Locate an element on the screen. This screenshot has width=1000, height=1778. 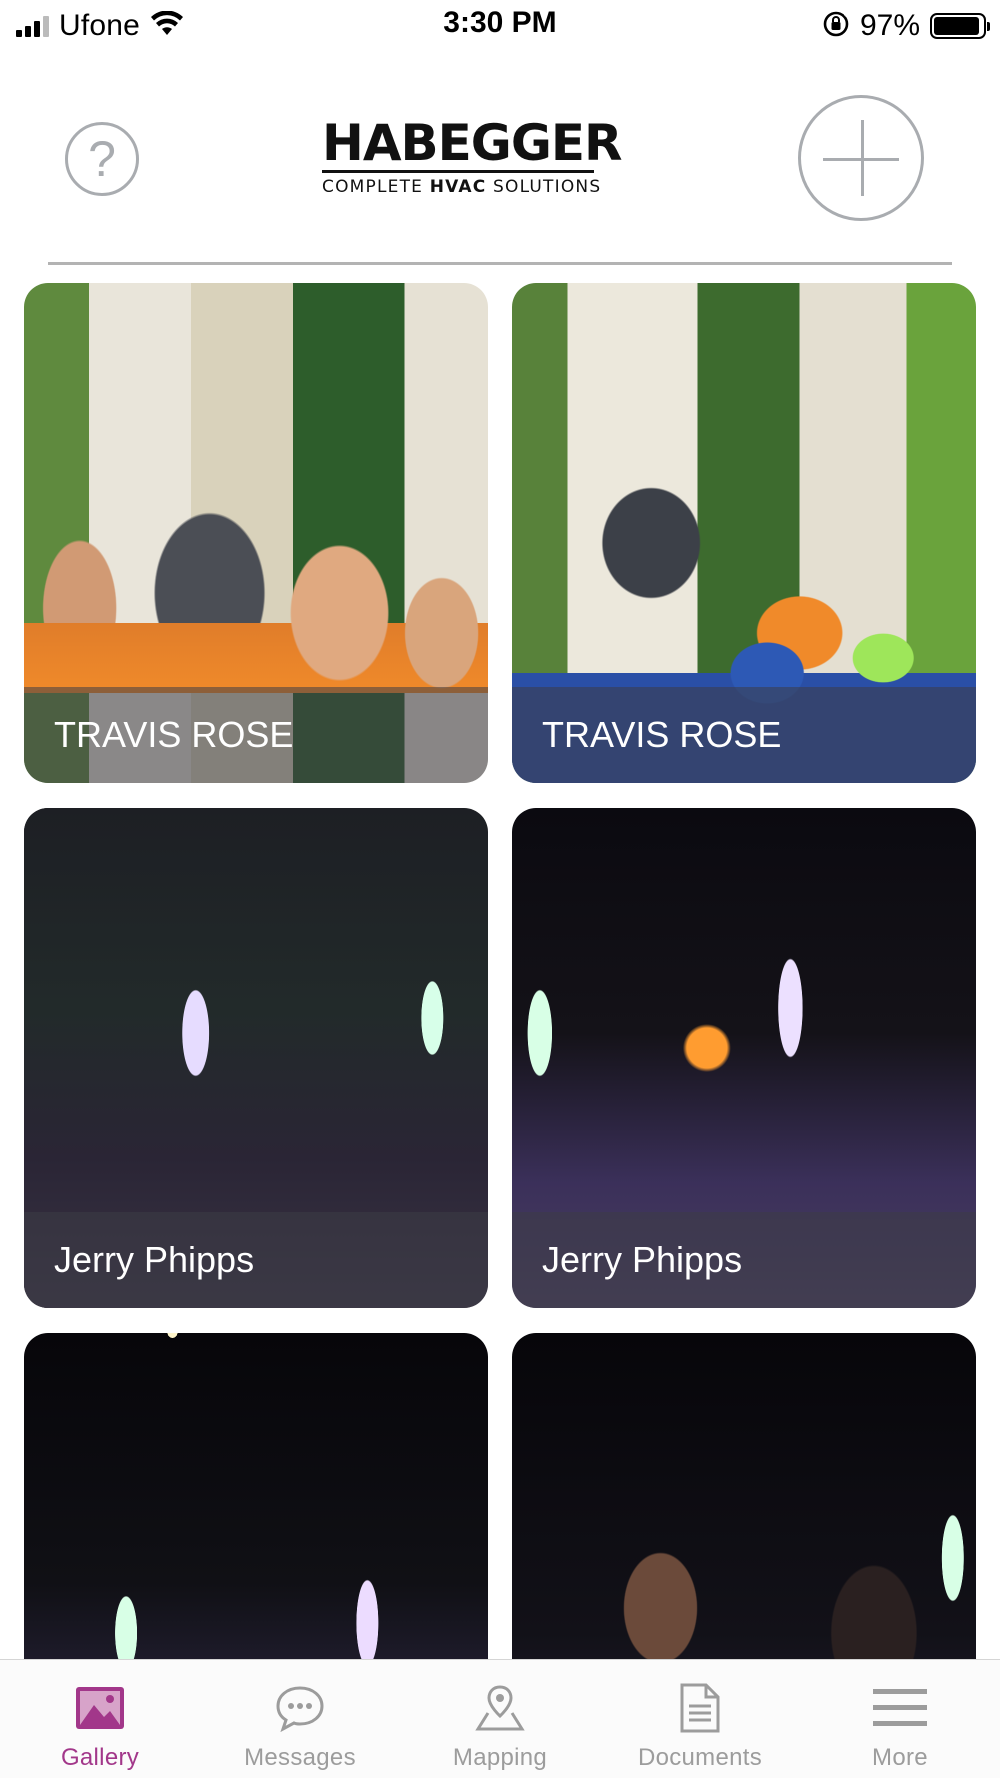
habegger-logo: HABEGGER COMPLETE HVAC SOLUTIONS is located at coordinates (472, 155).